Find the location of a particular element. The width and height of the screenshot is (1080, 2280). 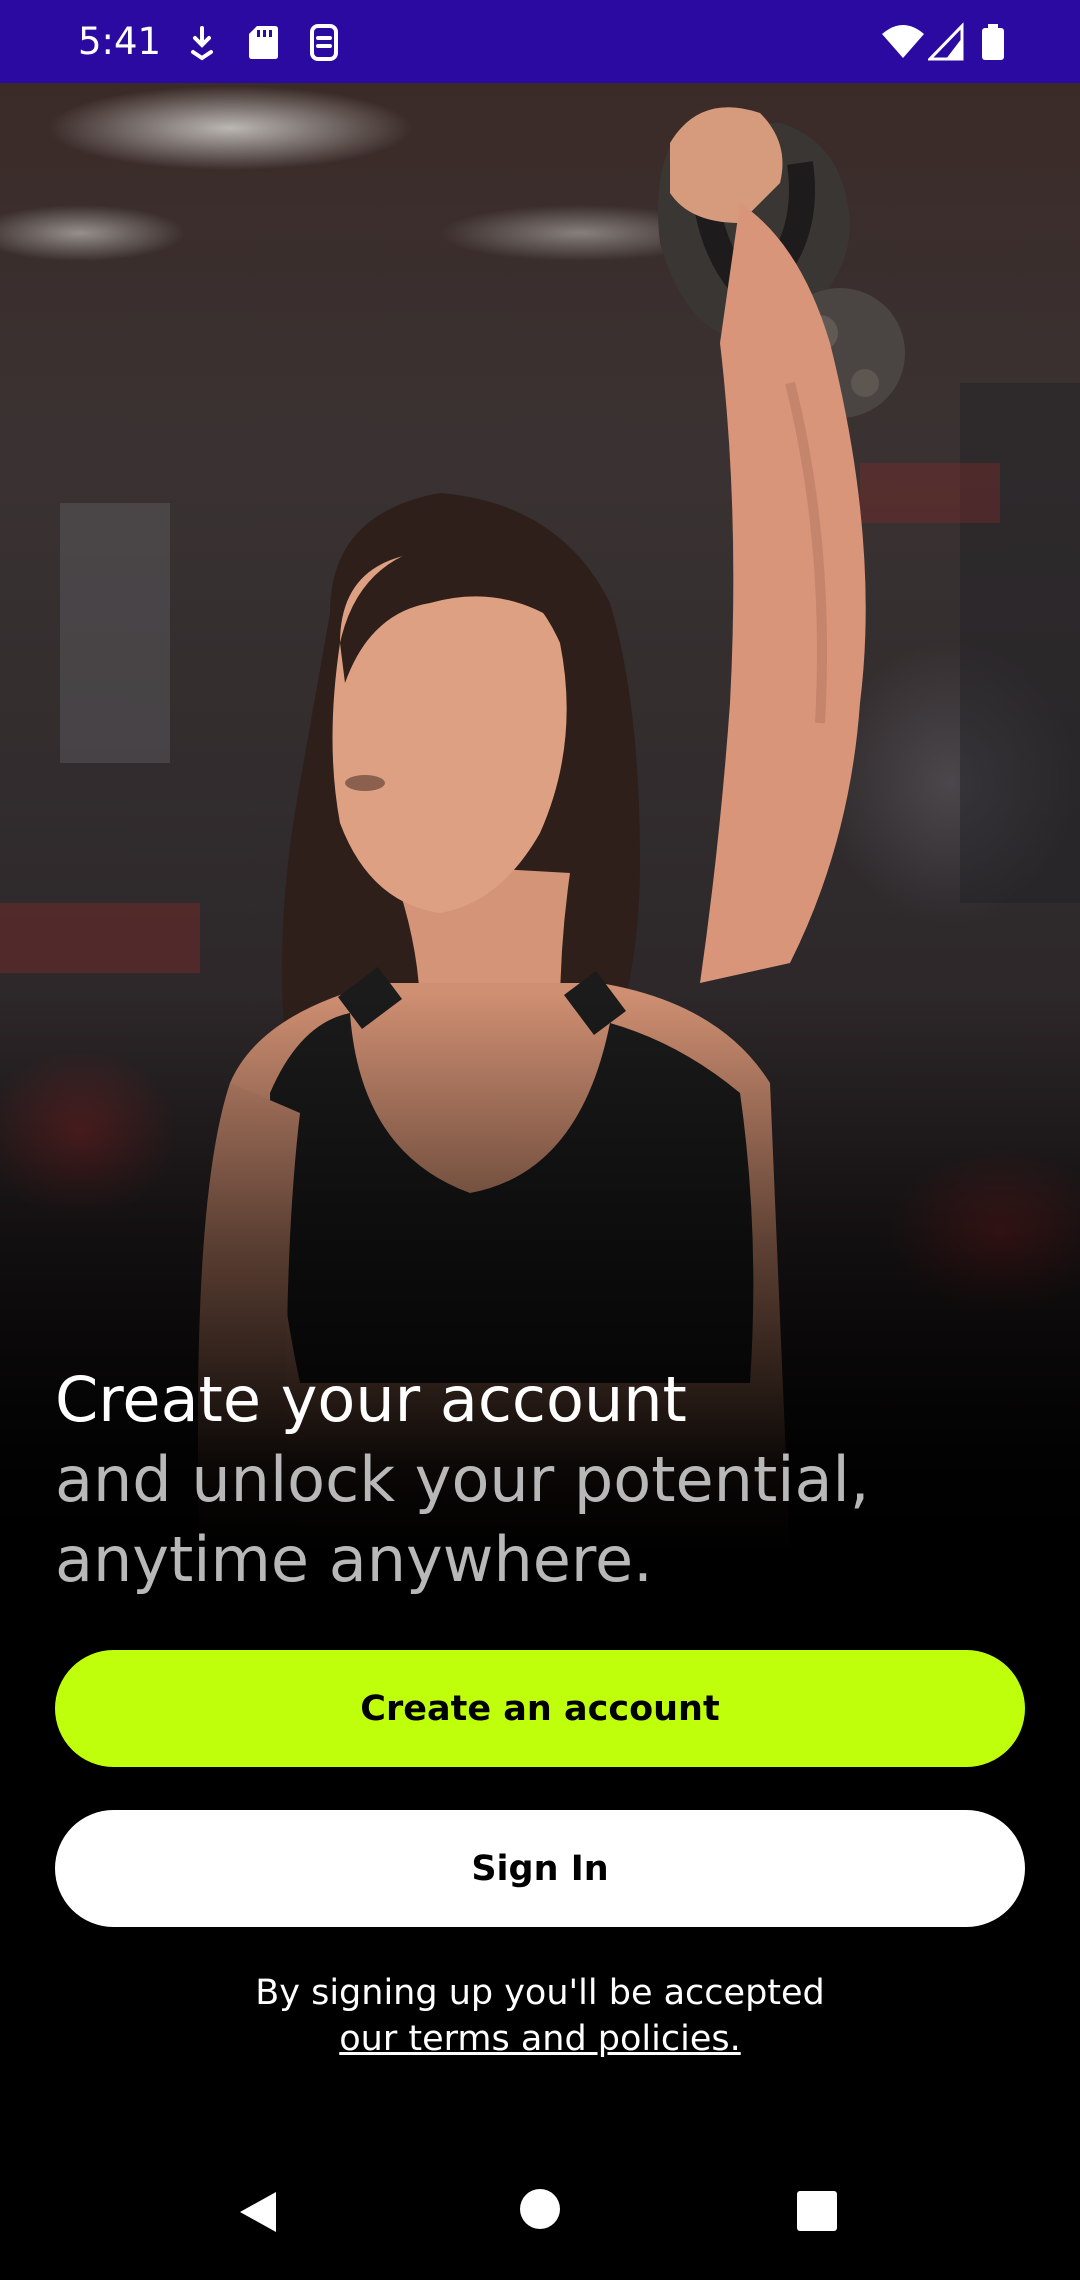

sync-notification-icon is located at coordinates (324, 42).